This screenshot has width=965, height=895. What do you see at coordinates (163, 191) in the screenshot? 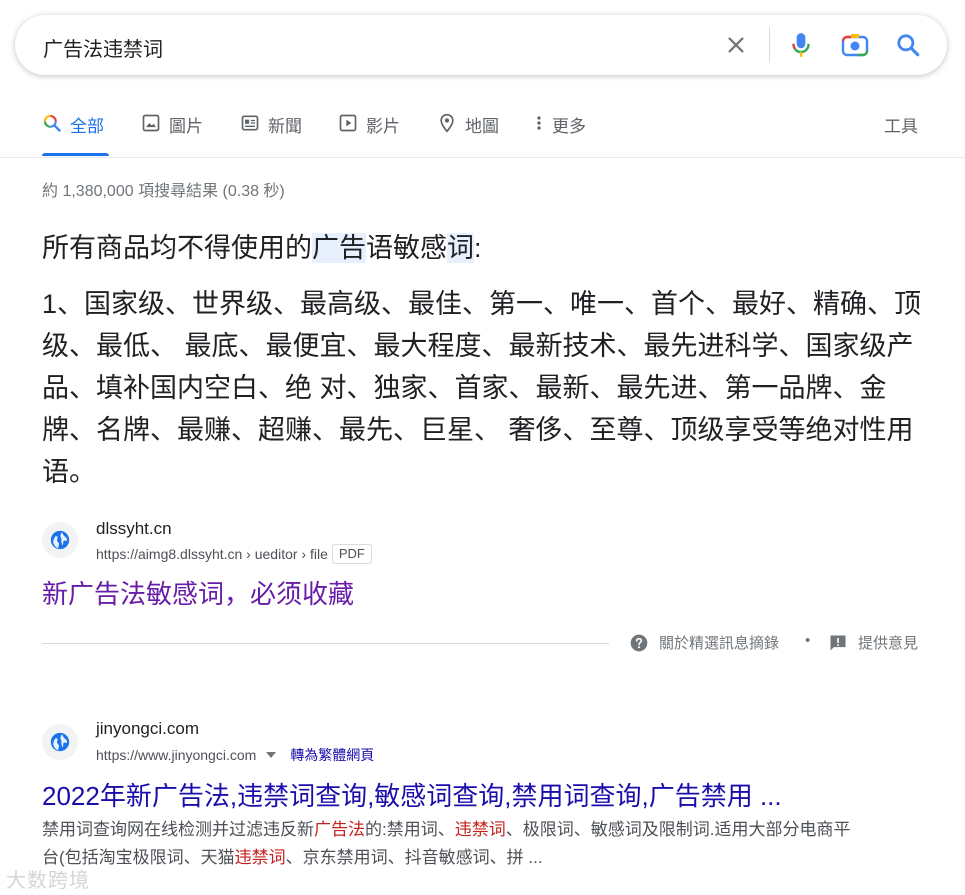
I see `result-stats: 約 1,380,000 項搜尋結果 (0.38 秒)` at bounding box center [163, 191].